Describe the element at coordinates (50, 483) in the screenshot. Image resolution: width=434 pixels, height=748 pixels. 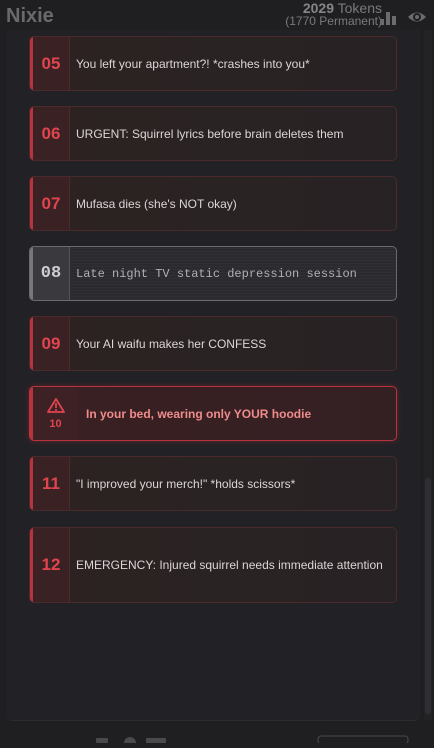
I see `scene-number: 11` at that location.